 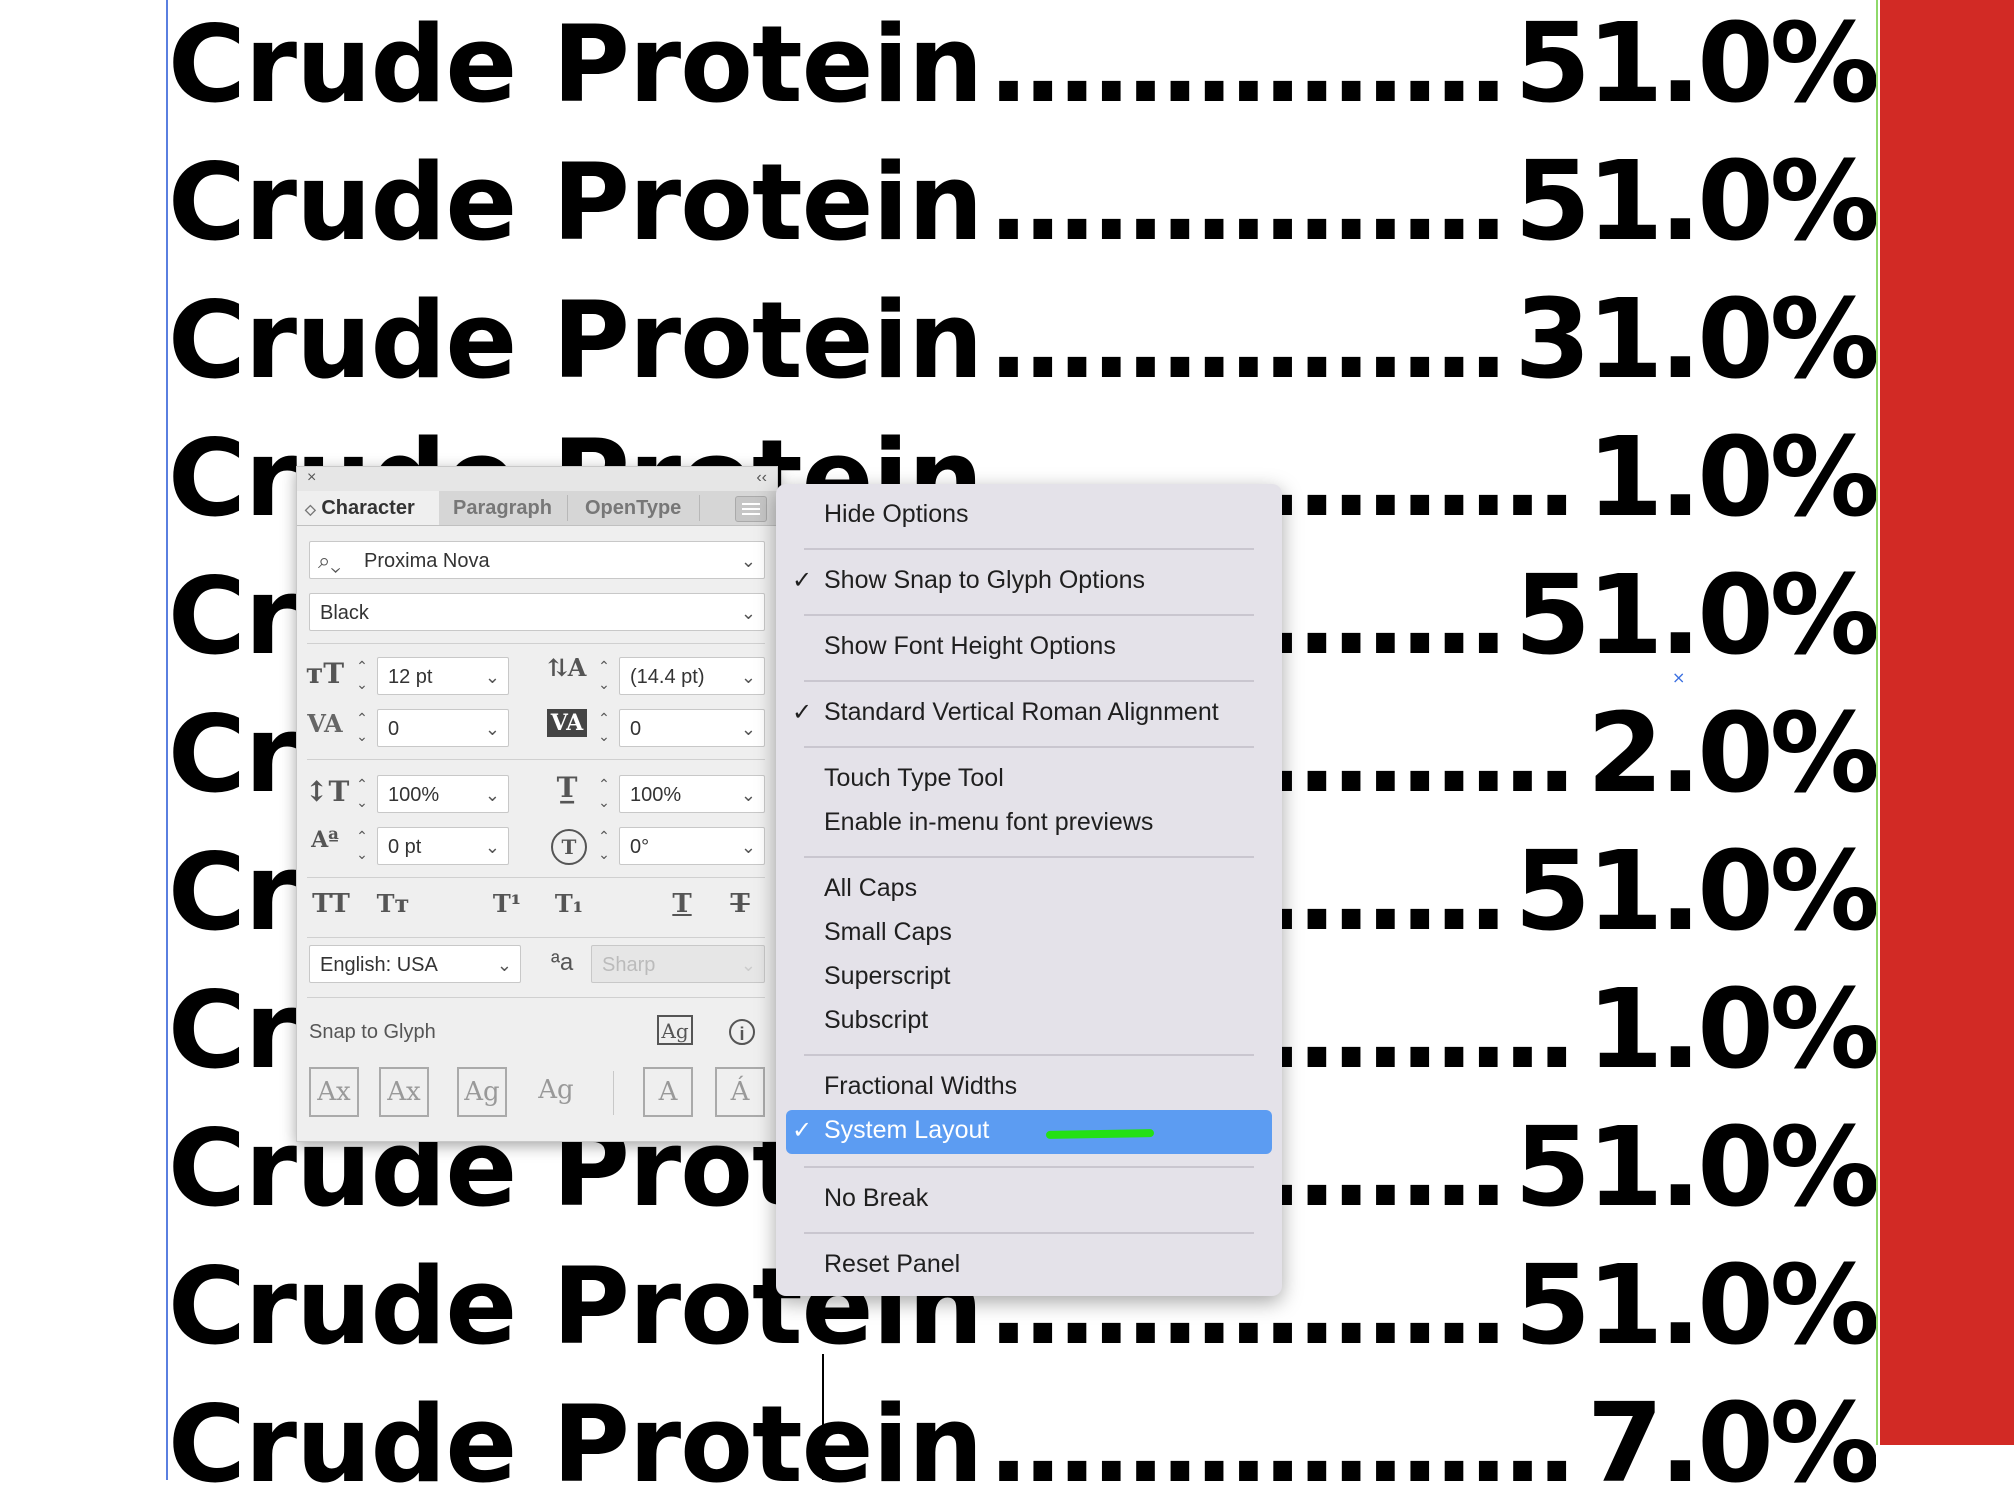 What do you see at coordinates (404, 1092) in the screenshot?
I see `snap-xheight-button: Ax` at bounding box center [404, 1092].